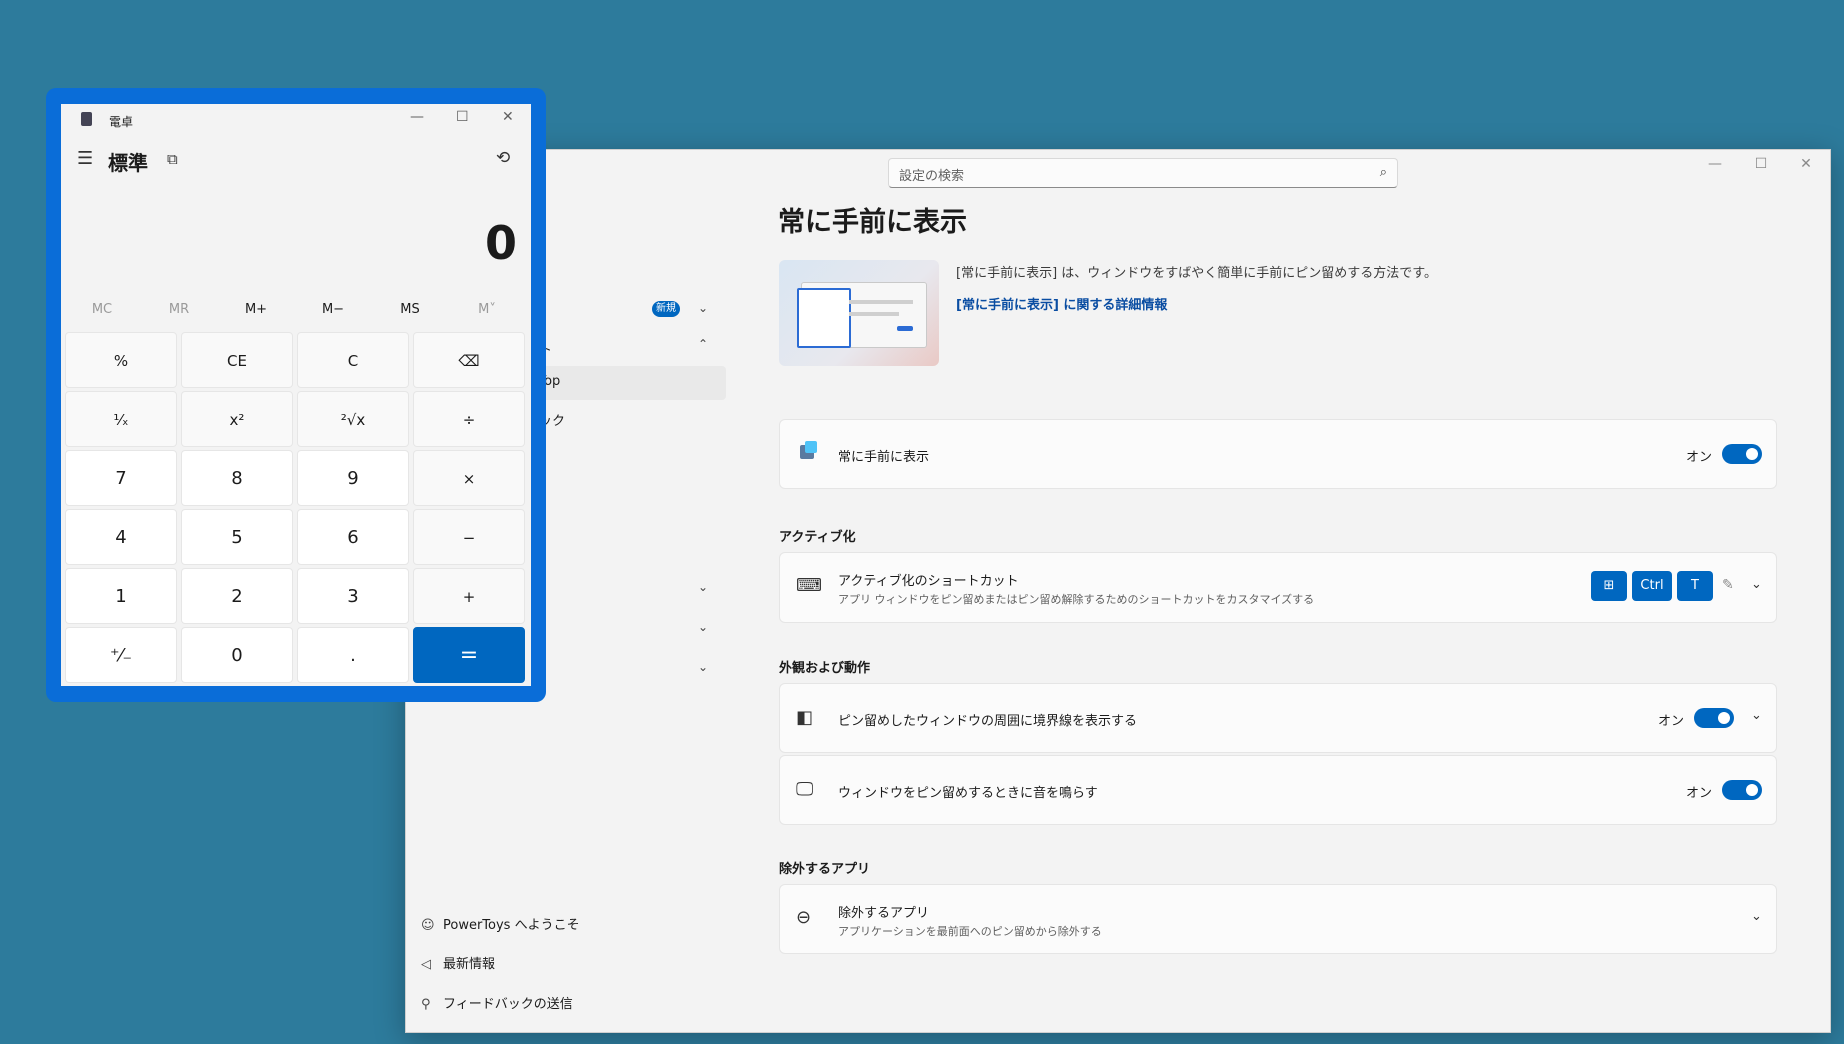 Image resolution: width=1844 pixels, height=1044 pixels. Describe the element at coordinates (872, 222) in the screenshot. I see `page-title: 常に手前に表示` at that location.